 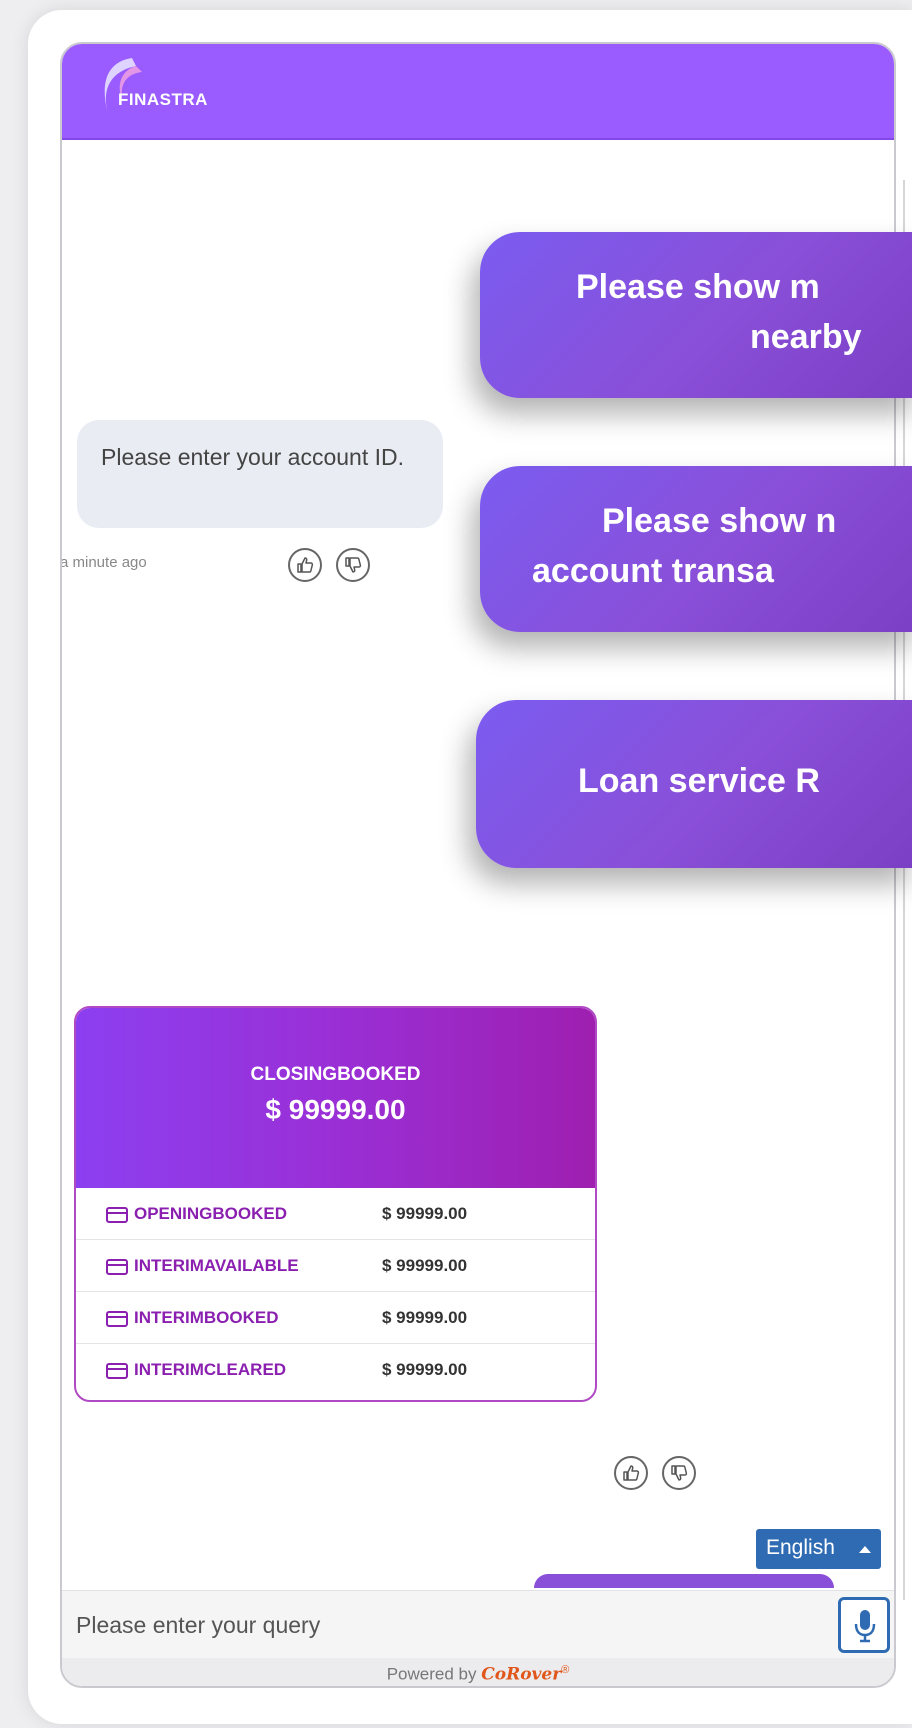 I want to click on balance-row-label: INTERIMCLEARED, so click(x=210, y=1369).